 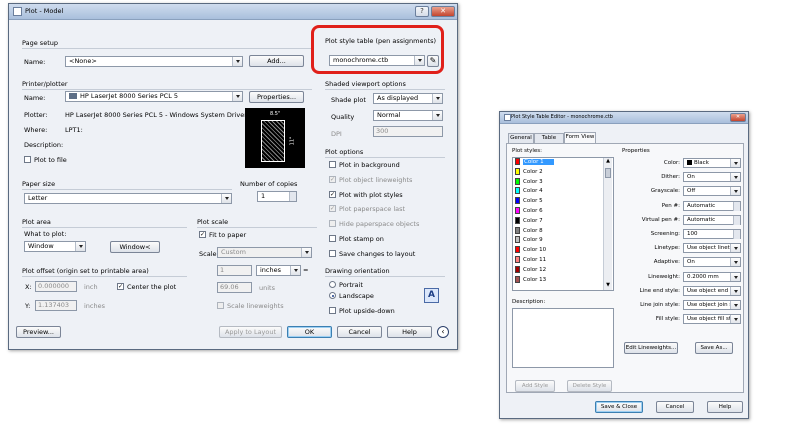 What do you see at coordinates (388, 167) in the screenshot?
I see `plot-option-row: Plot in background` at bounding box center [388, 167].